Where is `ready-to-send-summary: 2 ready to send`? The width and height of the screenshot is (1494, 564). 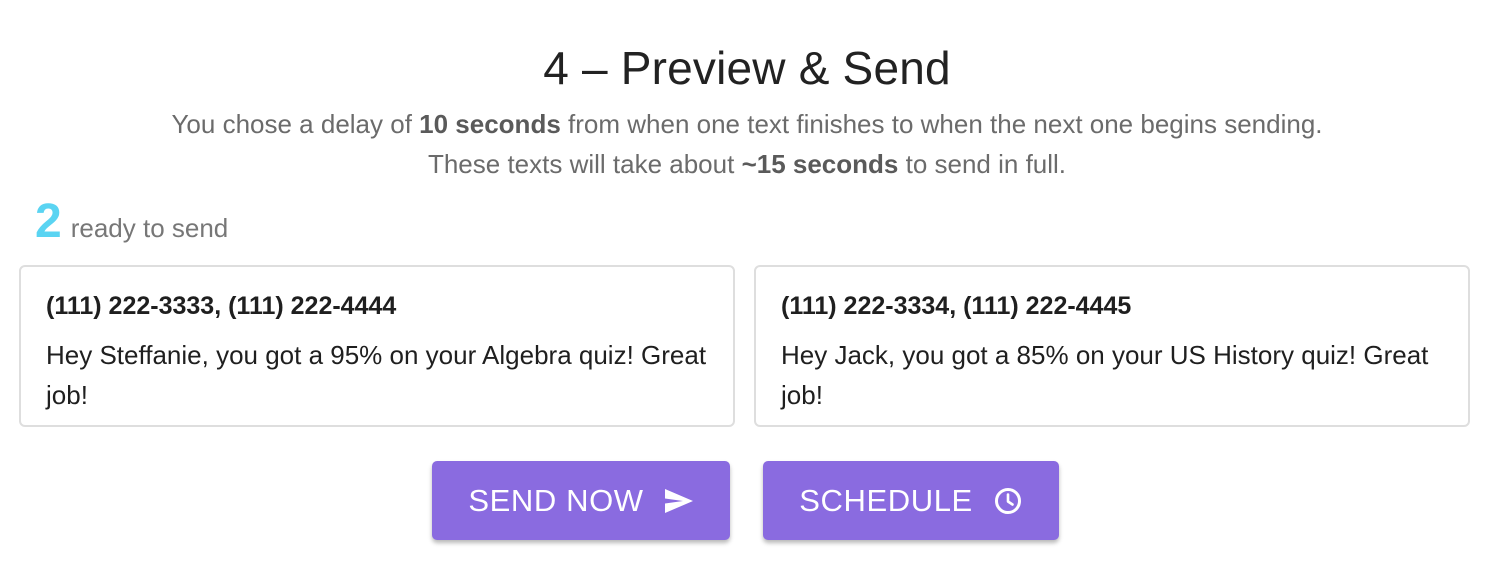
ready-to-send-summary: 2 ready to send is located at coordinates (131, 222).